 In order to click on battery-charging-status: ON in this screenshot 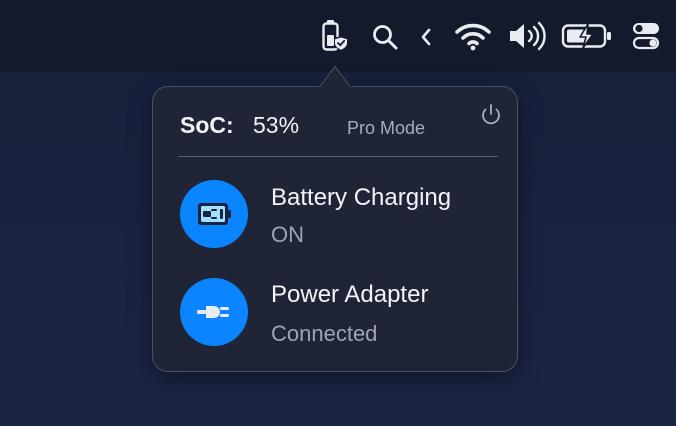, I will do `click(287, 234)`.